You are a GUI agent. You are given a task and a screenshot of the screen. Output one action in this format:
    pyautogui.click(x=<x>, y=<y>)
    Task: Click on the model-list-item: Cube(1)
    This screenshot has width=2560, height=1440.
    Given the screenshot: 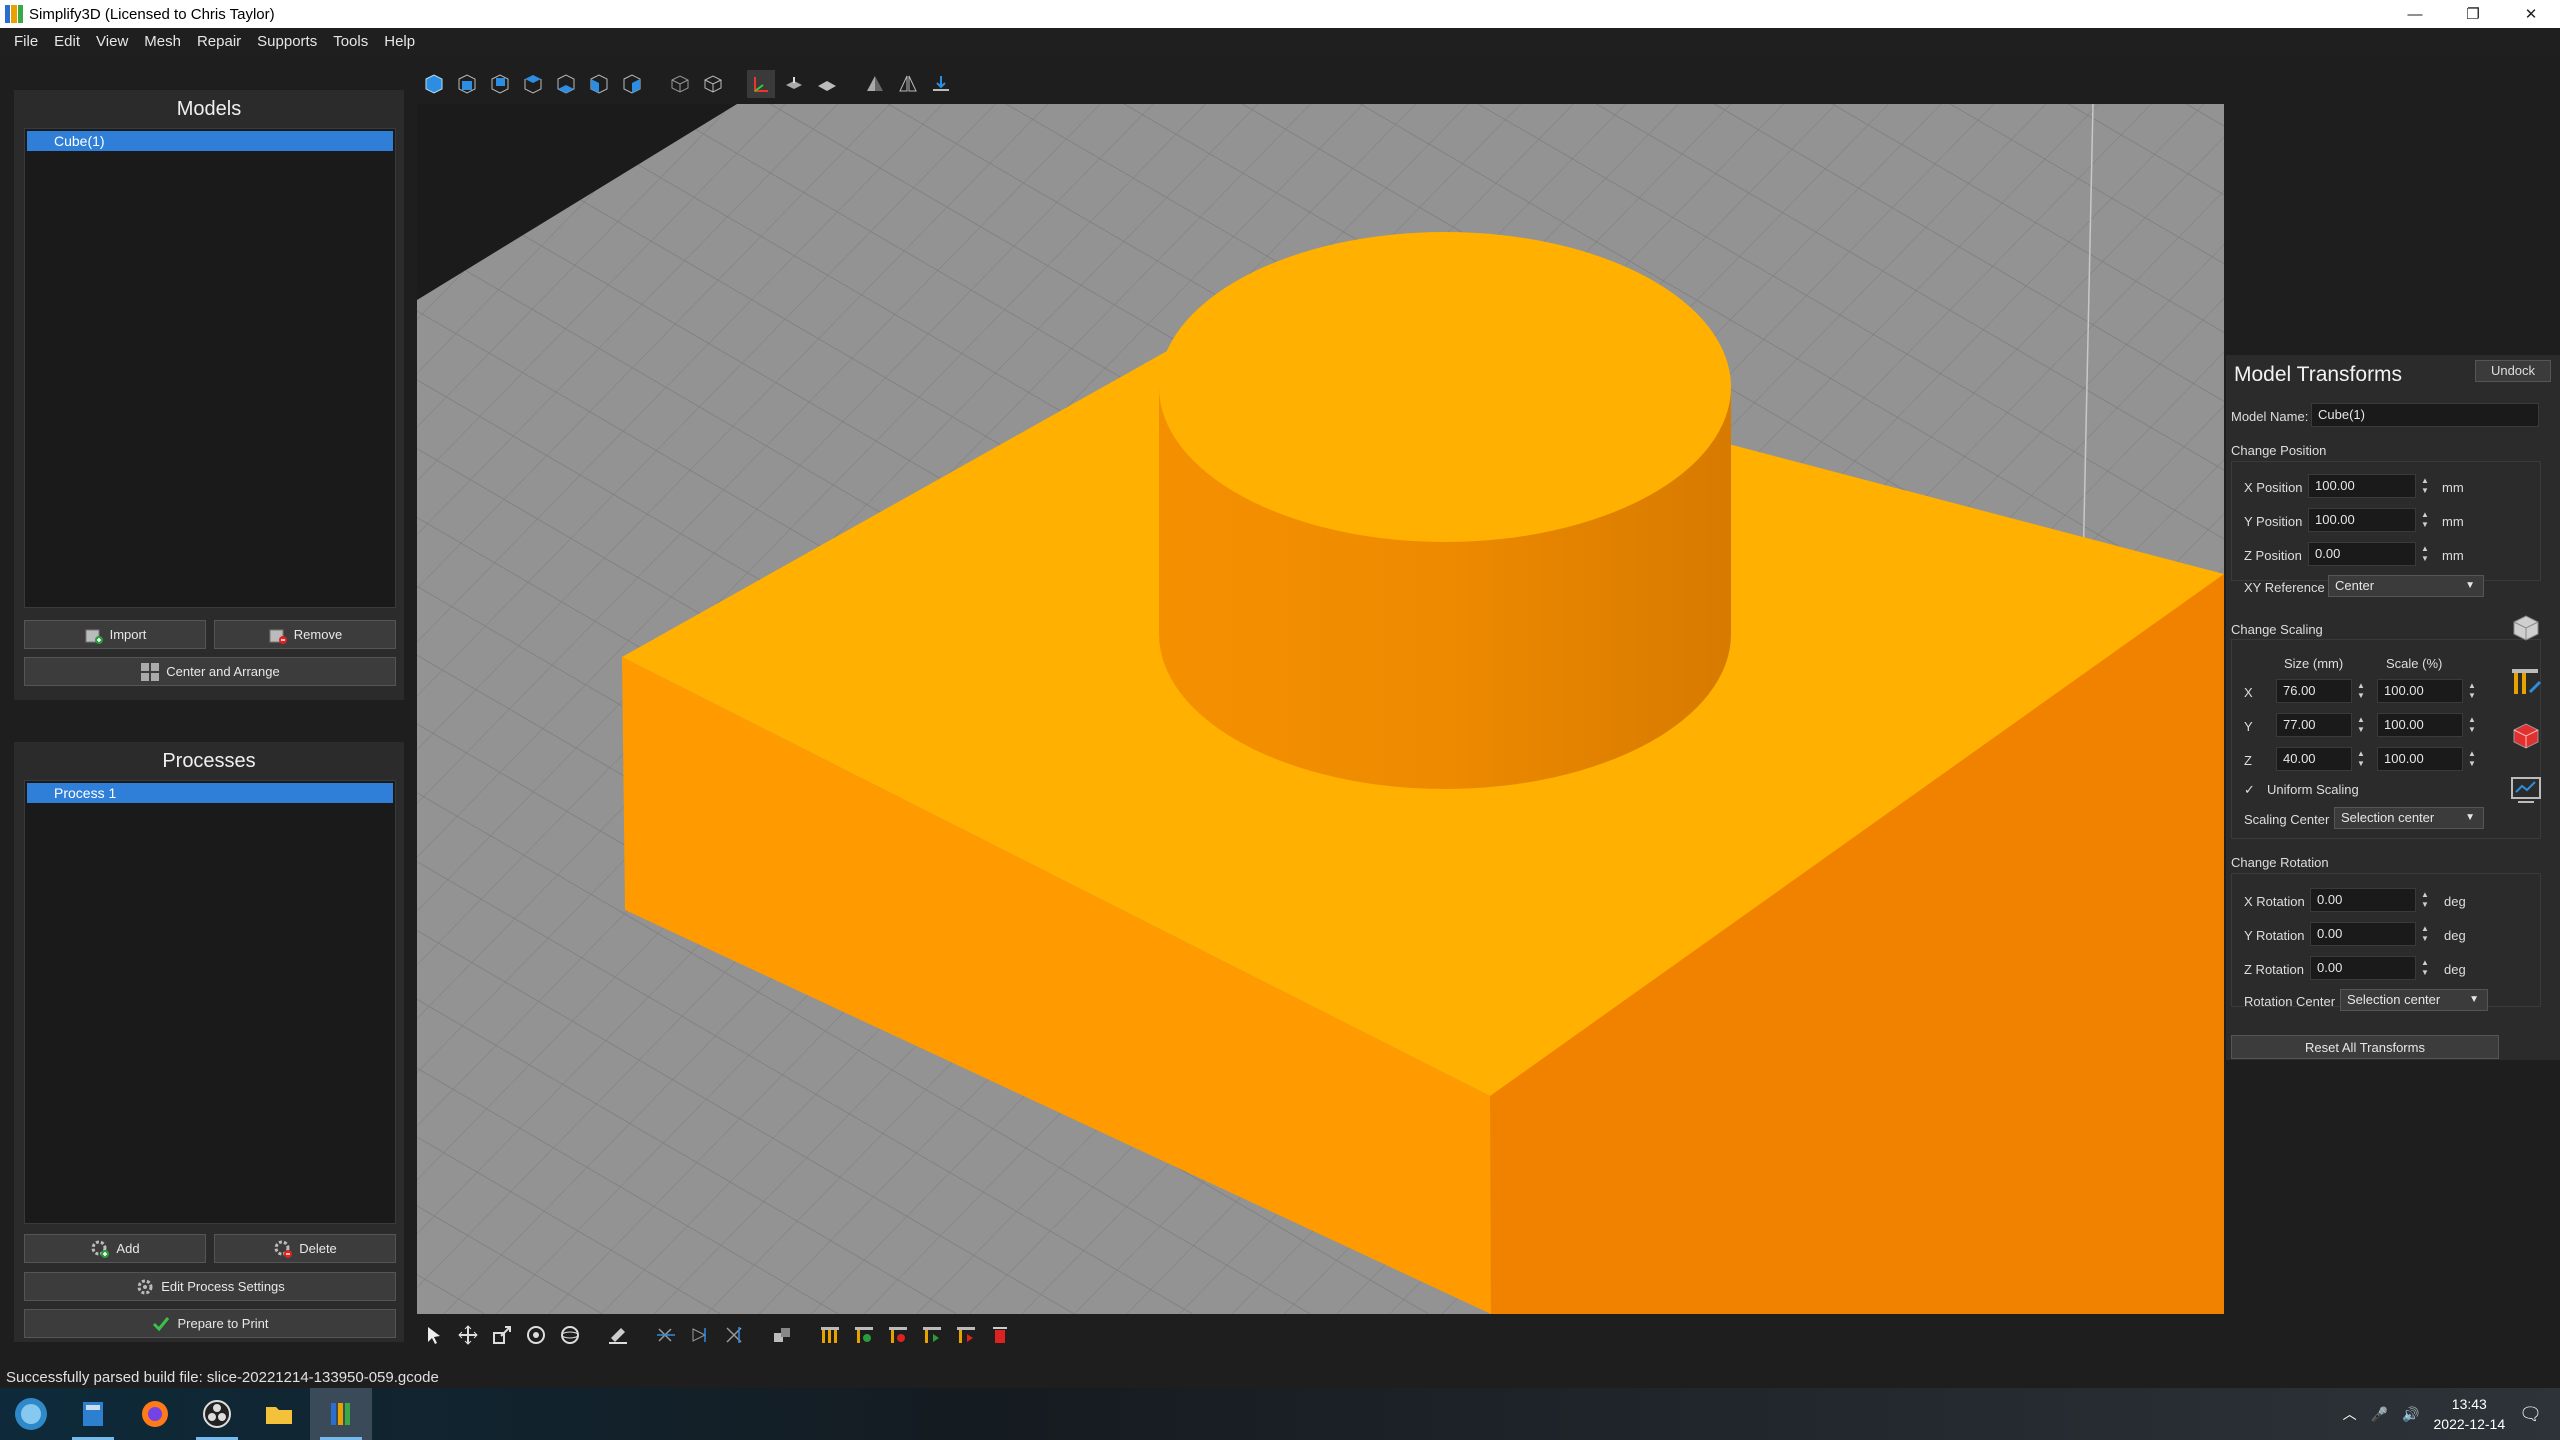 What is the action you would take?
    pyautogui.click(x=210, y=141)
    